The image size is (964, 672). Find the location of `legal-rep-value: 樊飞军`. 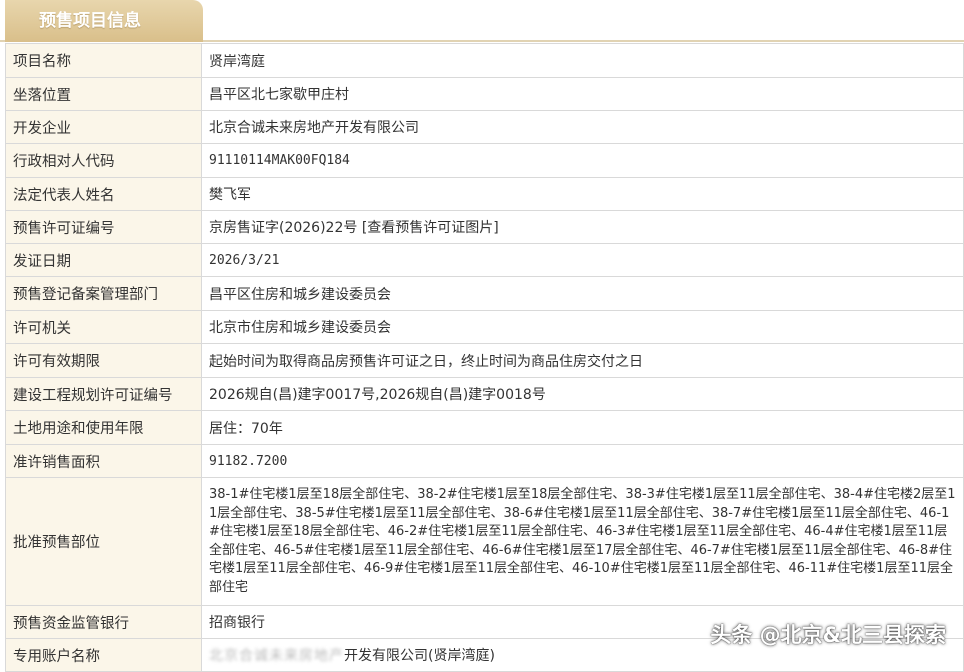

legal-rep-value: 樊飞军 is located at coordinates (582, 194).